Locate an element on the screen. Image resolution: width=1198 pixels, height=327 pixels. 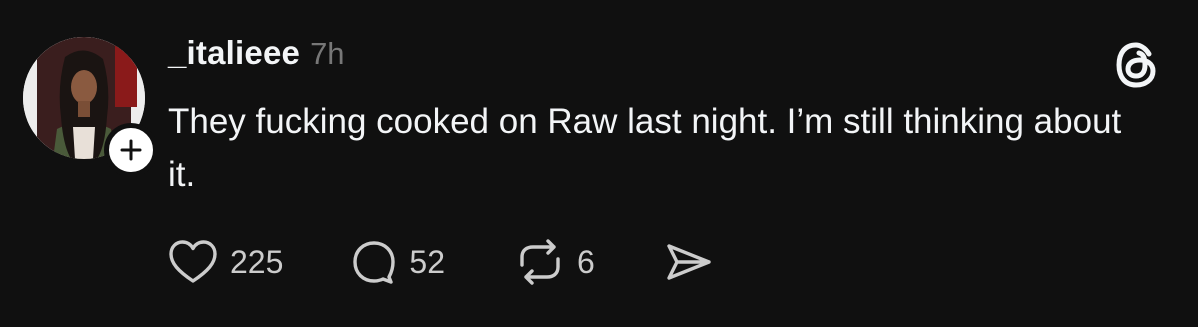
plus-icon is located at coordinates (131, 150).